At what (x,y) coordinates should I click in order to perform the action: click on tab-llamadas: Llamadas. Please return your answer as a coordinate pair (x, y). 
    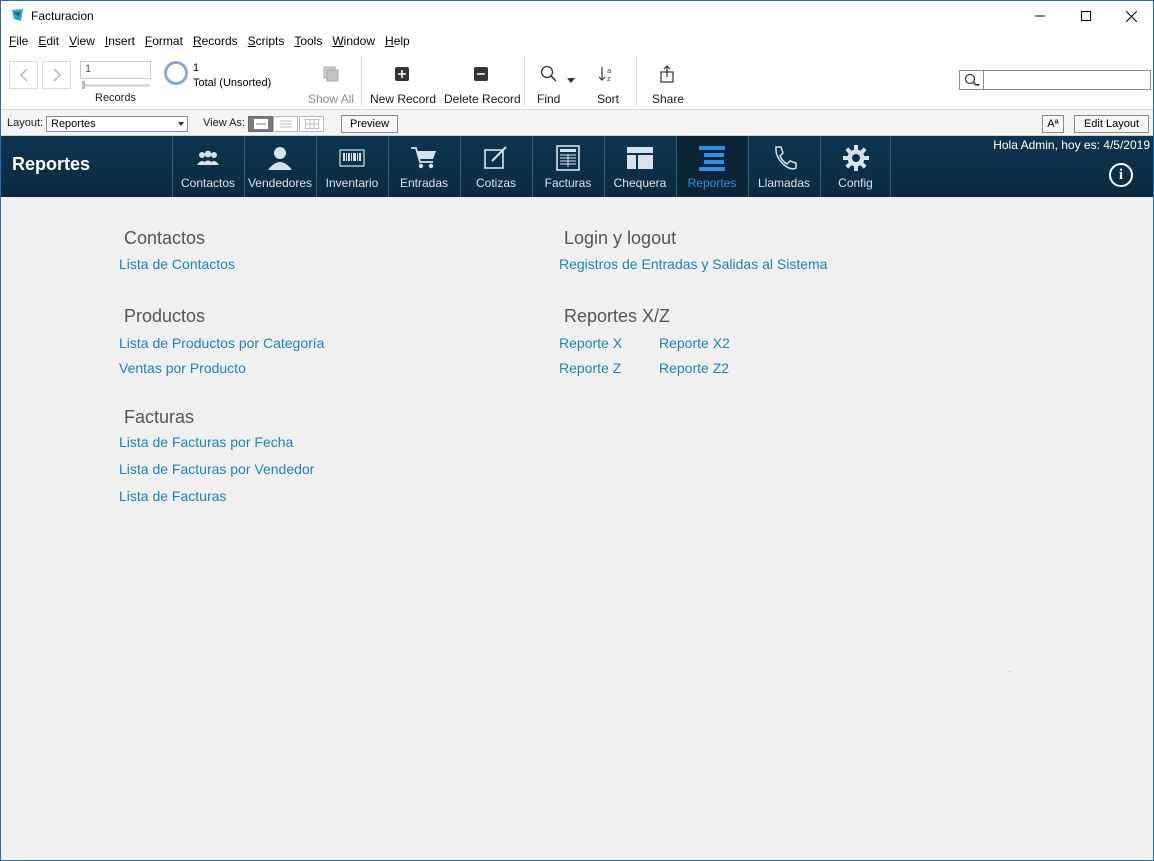
    Looking at the image, I should click on (783, 166).